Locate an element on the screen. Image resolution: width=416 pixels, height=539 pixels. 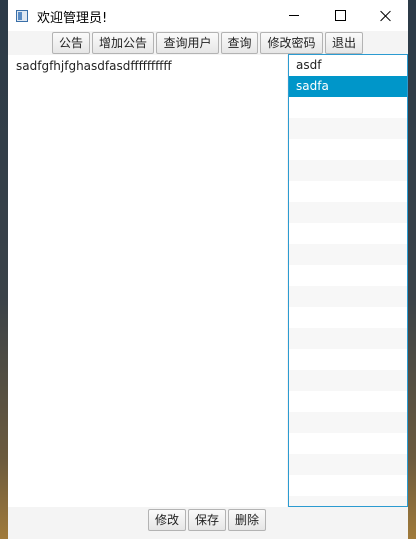
add-announcement-button: 增加公告 is located at coordinates (123, 43).